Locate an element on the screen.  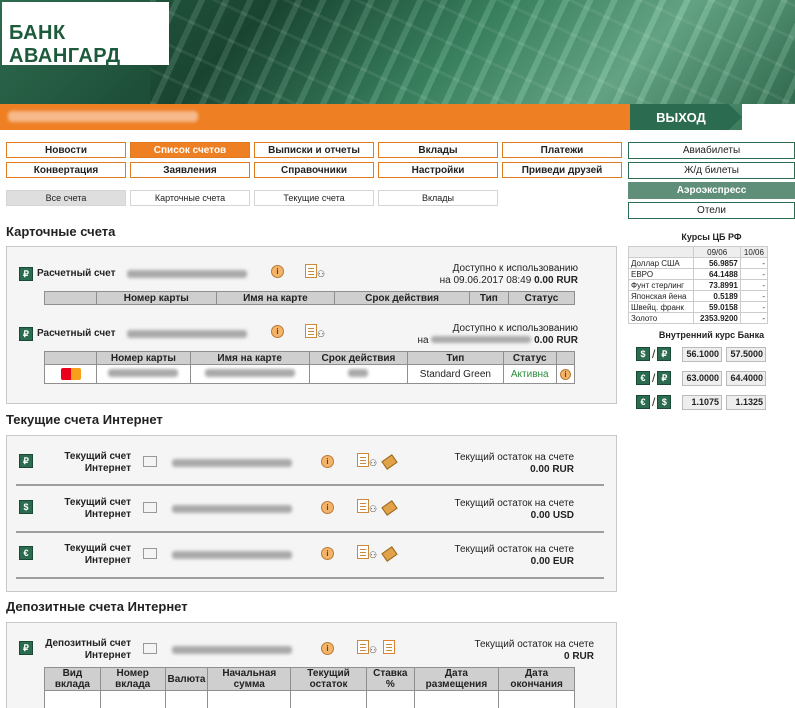
dollar-icon: $ is located at coordinates (643, 354).